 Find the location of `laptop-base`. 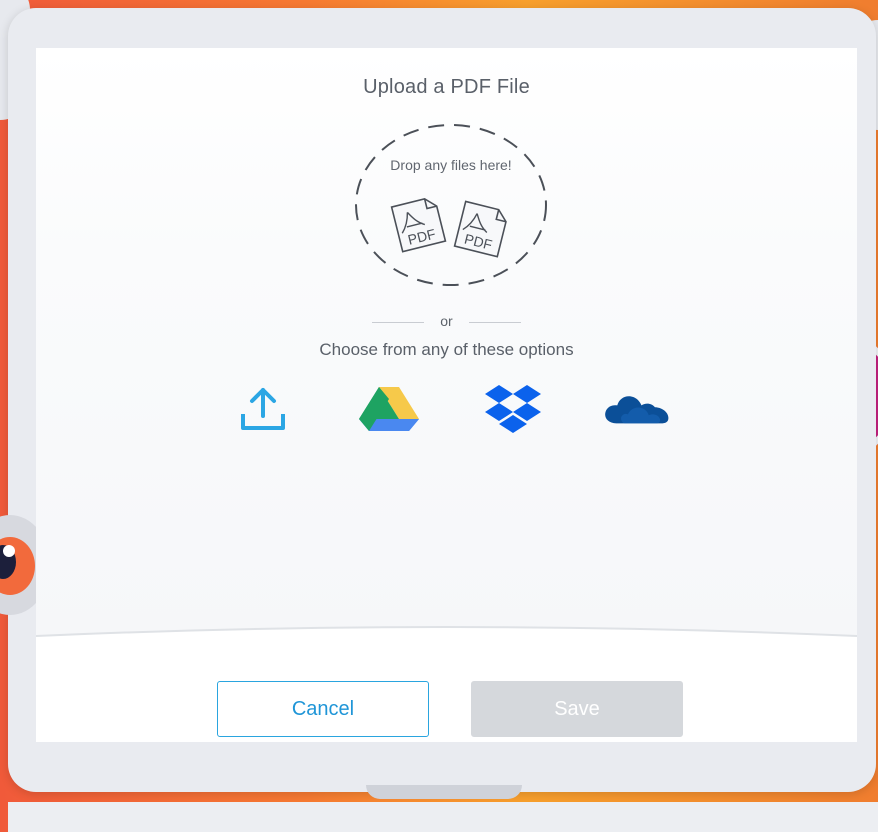

laptop-base is located at coordinates (443, 817).